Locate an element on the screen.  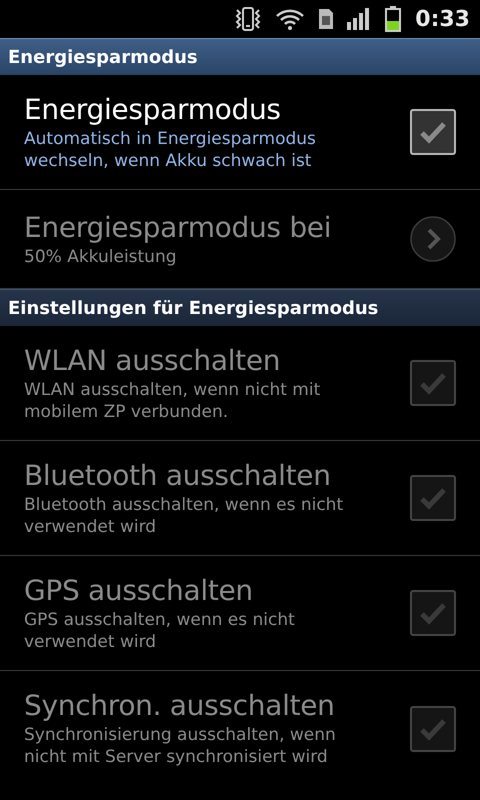
sim-card-icon is located at coordinates (326, 19).